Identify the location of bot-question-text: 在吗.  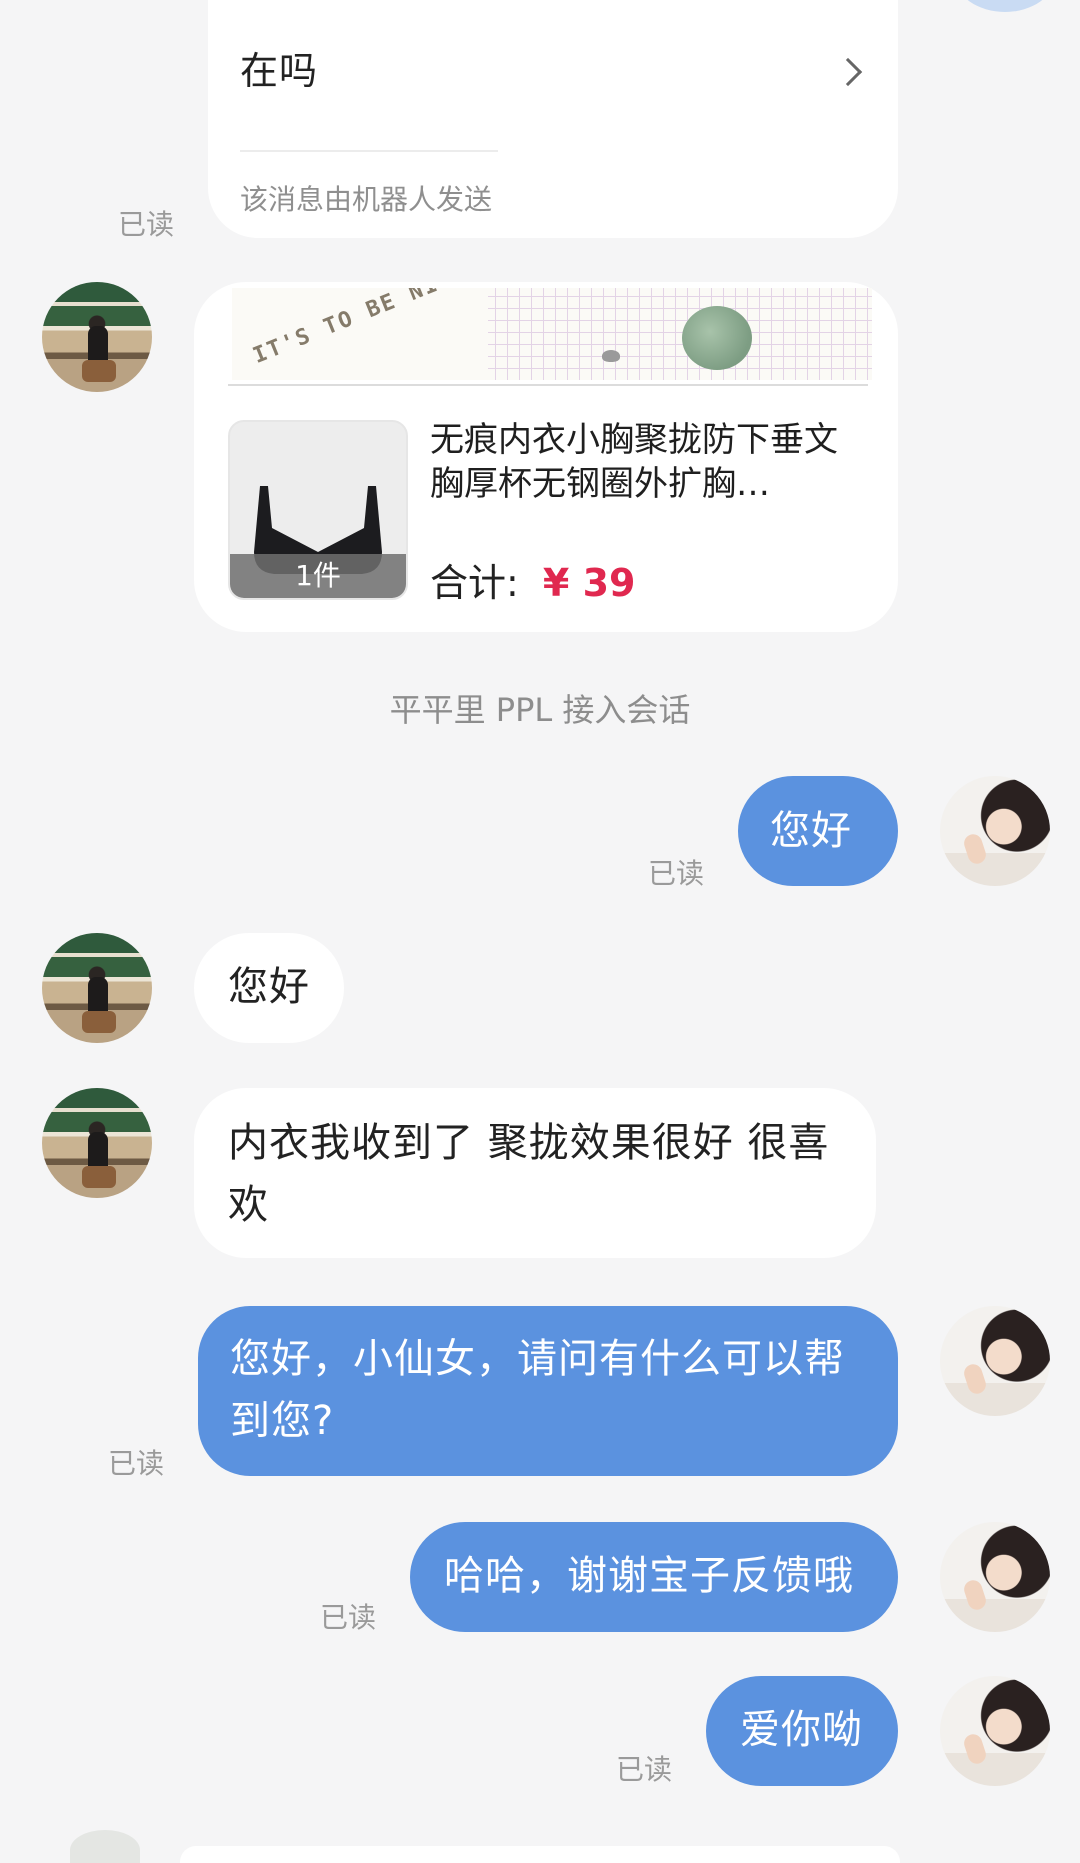
(279, 71).